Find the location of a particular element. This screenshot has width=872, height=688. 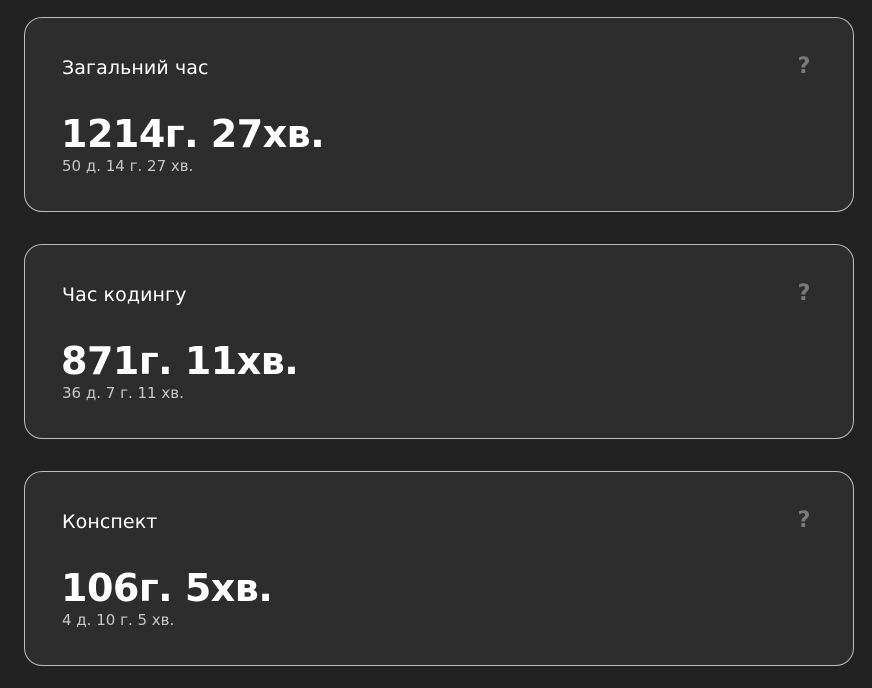

card-title: Загальний час is located at coordinates (135, 68).